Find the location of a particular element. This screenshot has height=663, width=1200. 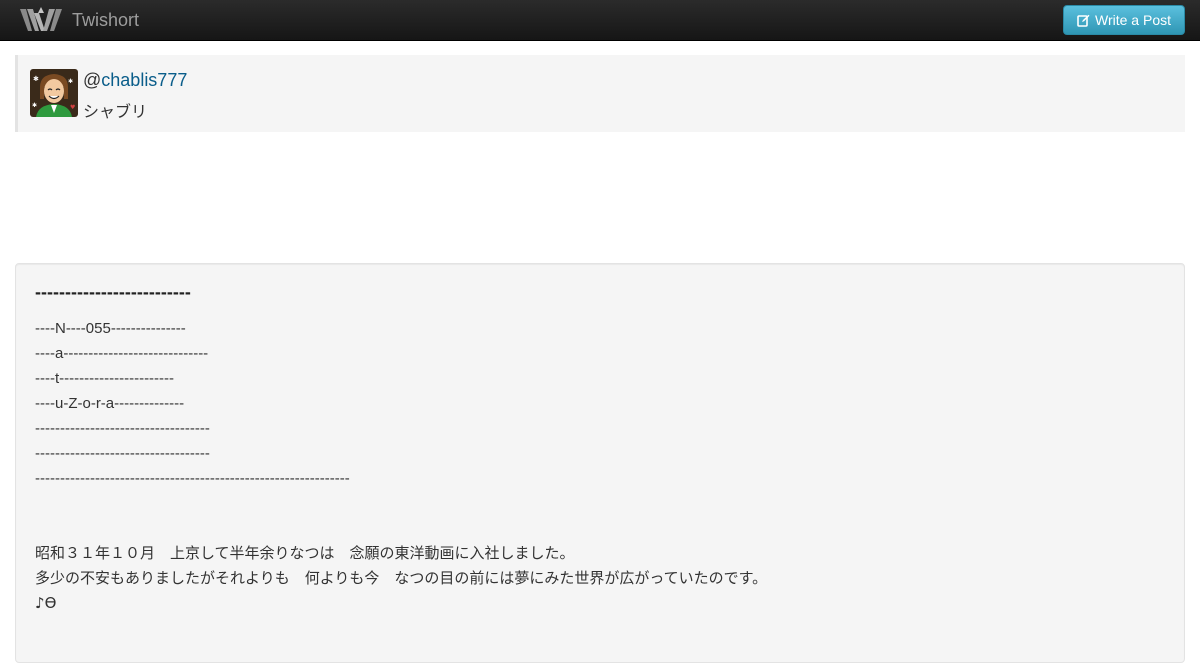

brand-home-link: Twishort is located at coordinates (78, 20).